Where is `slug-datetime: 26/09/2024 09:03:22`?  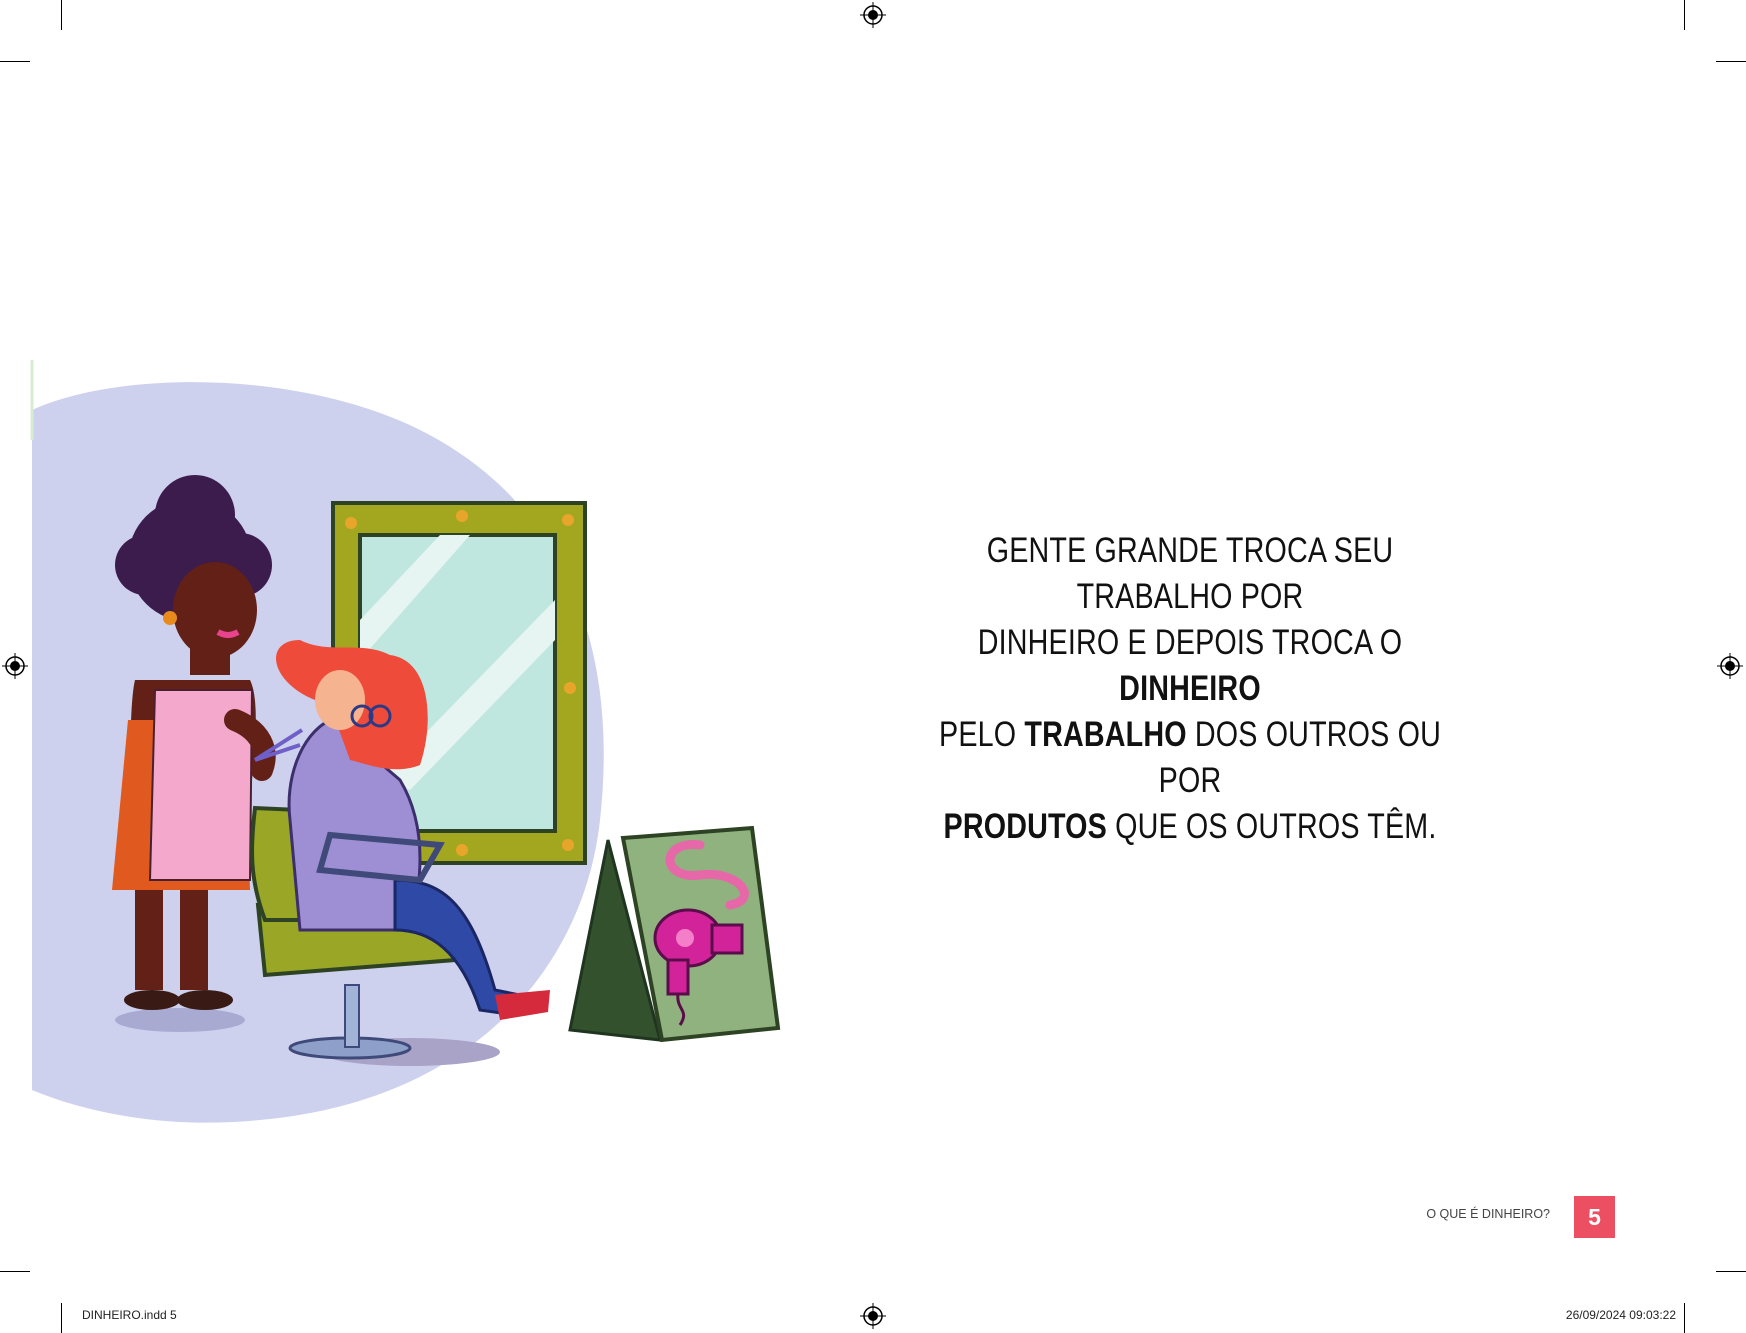 slug-datetime: 26/09/2024 09:03:22 is located at coordinates (1620, 1315).